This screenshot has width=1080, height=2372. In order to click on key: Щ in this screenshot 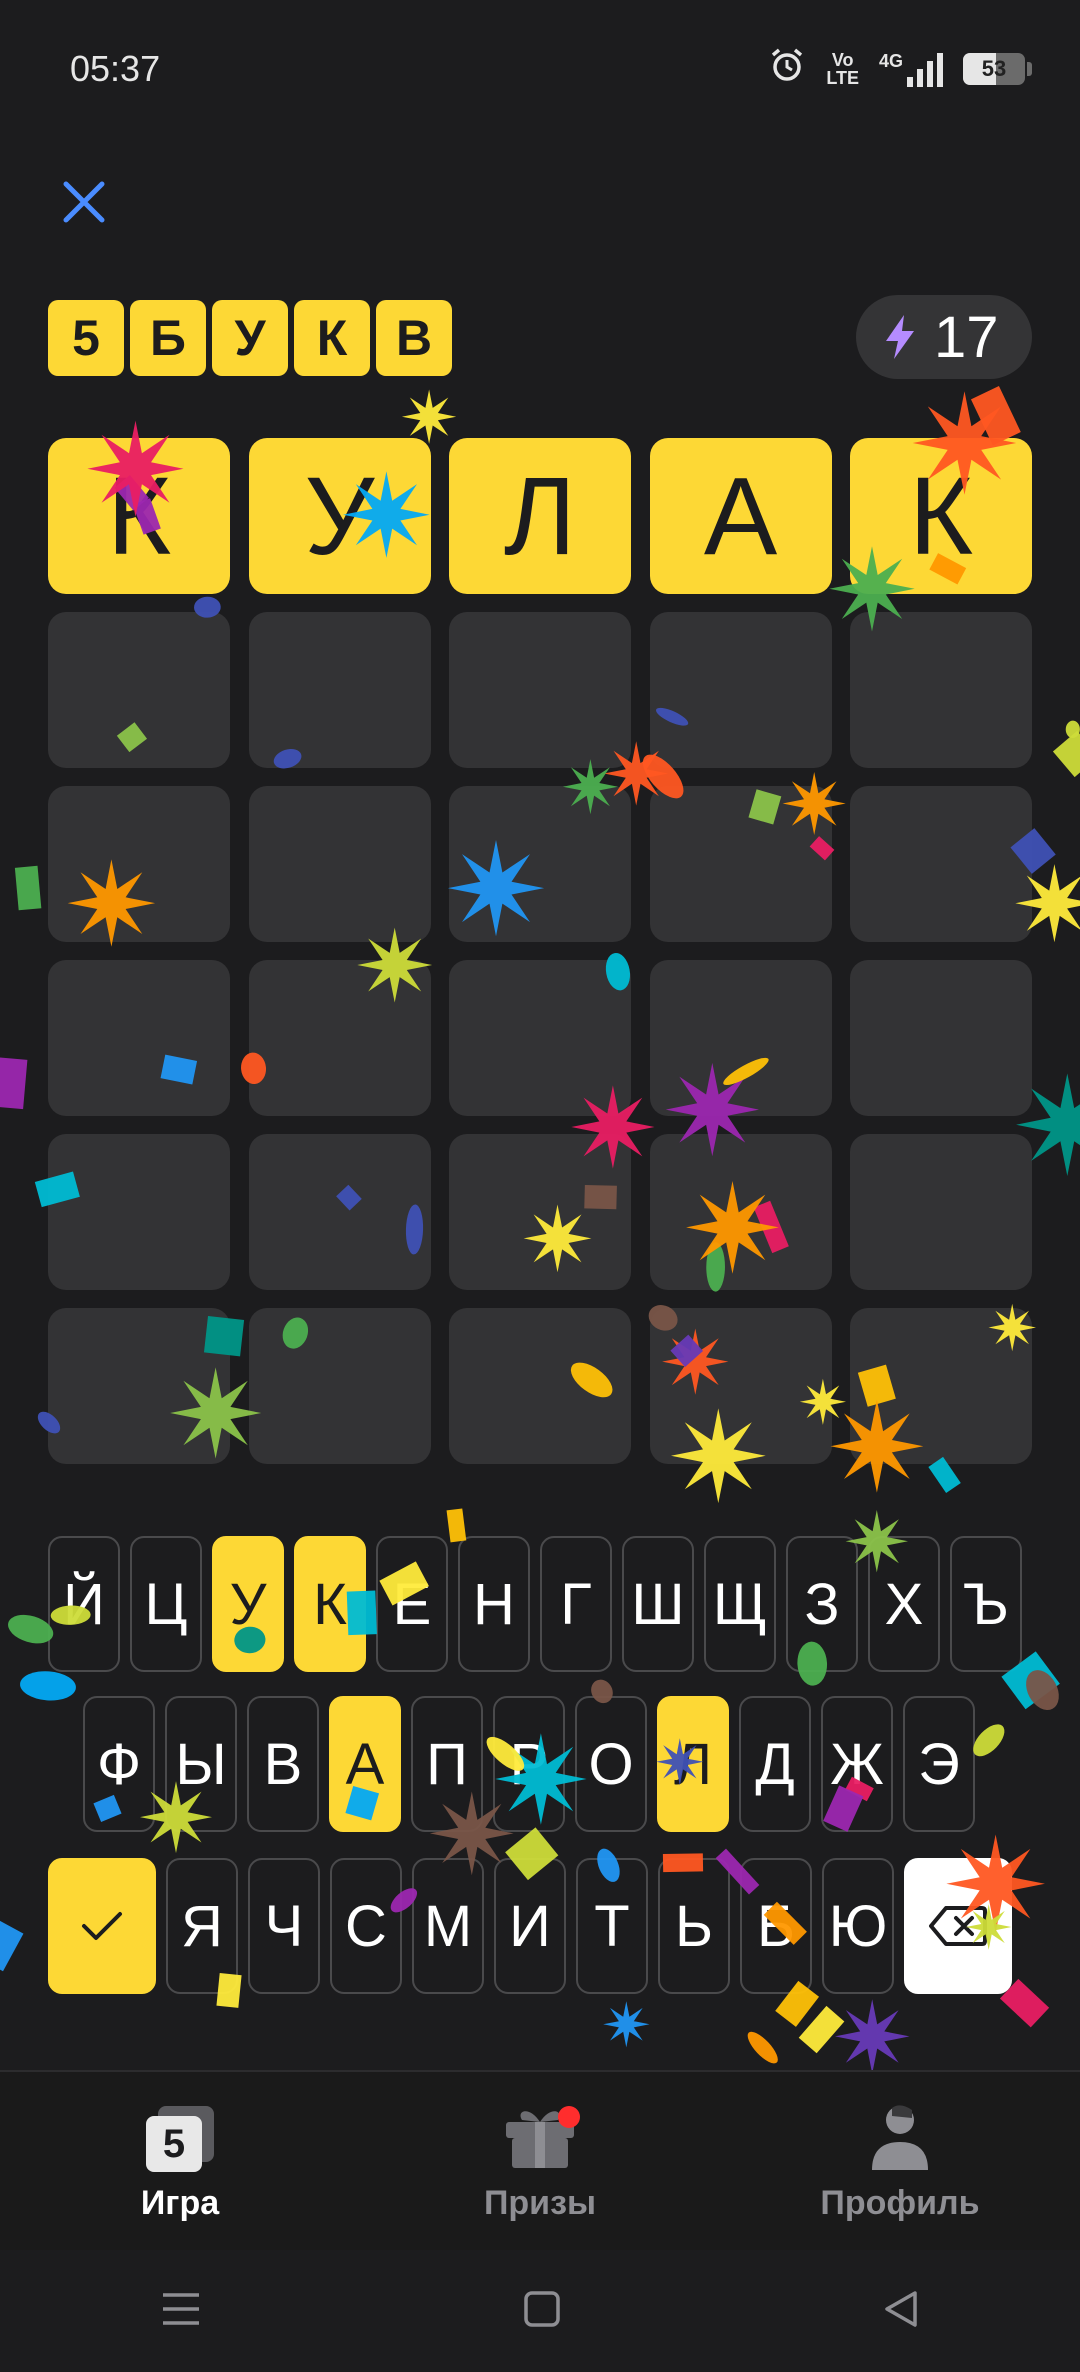, I will do `click(740, 1604)`.